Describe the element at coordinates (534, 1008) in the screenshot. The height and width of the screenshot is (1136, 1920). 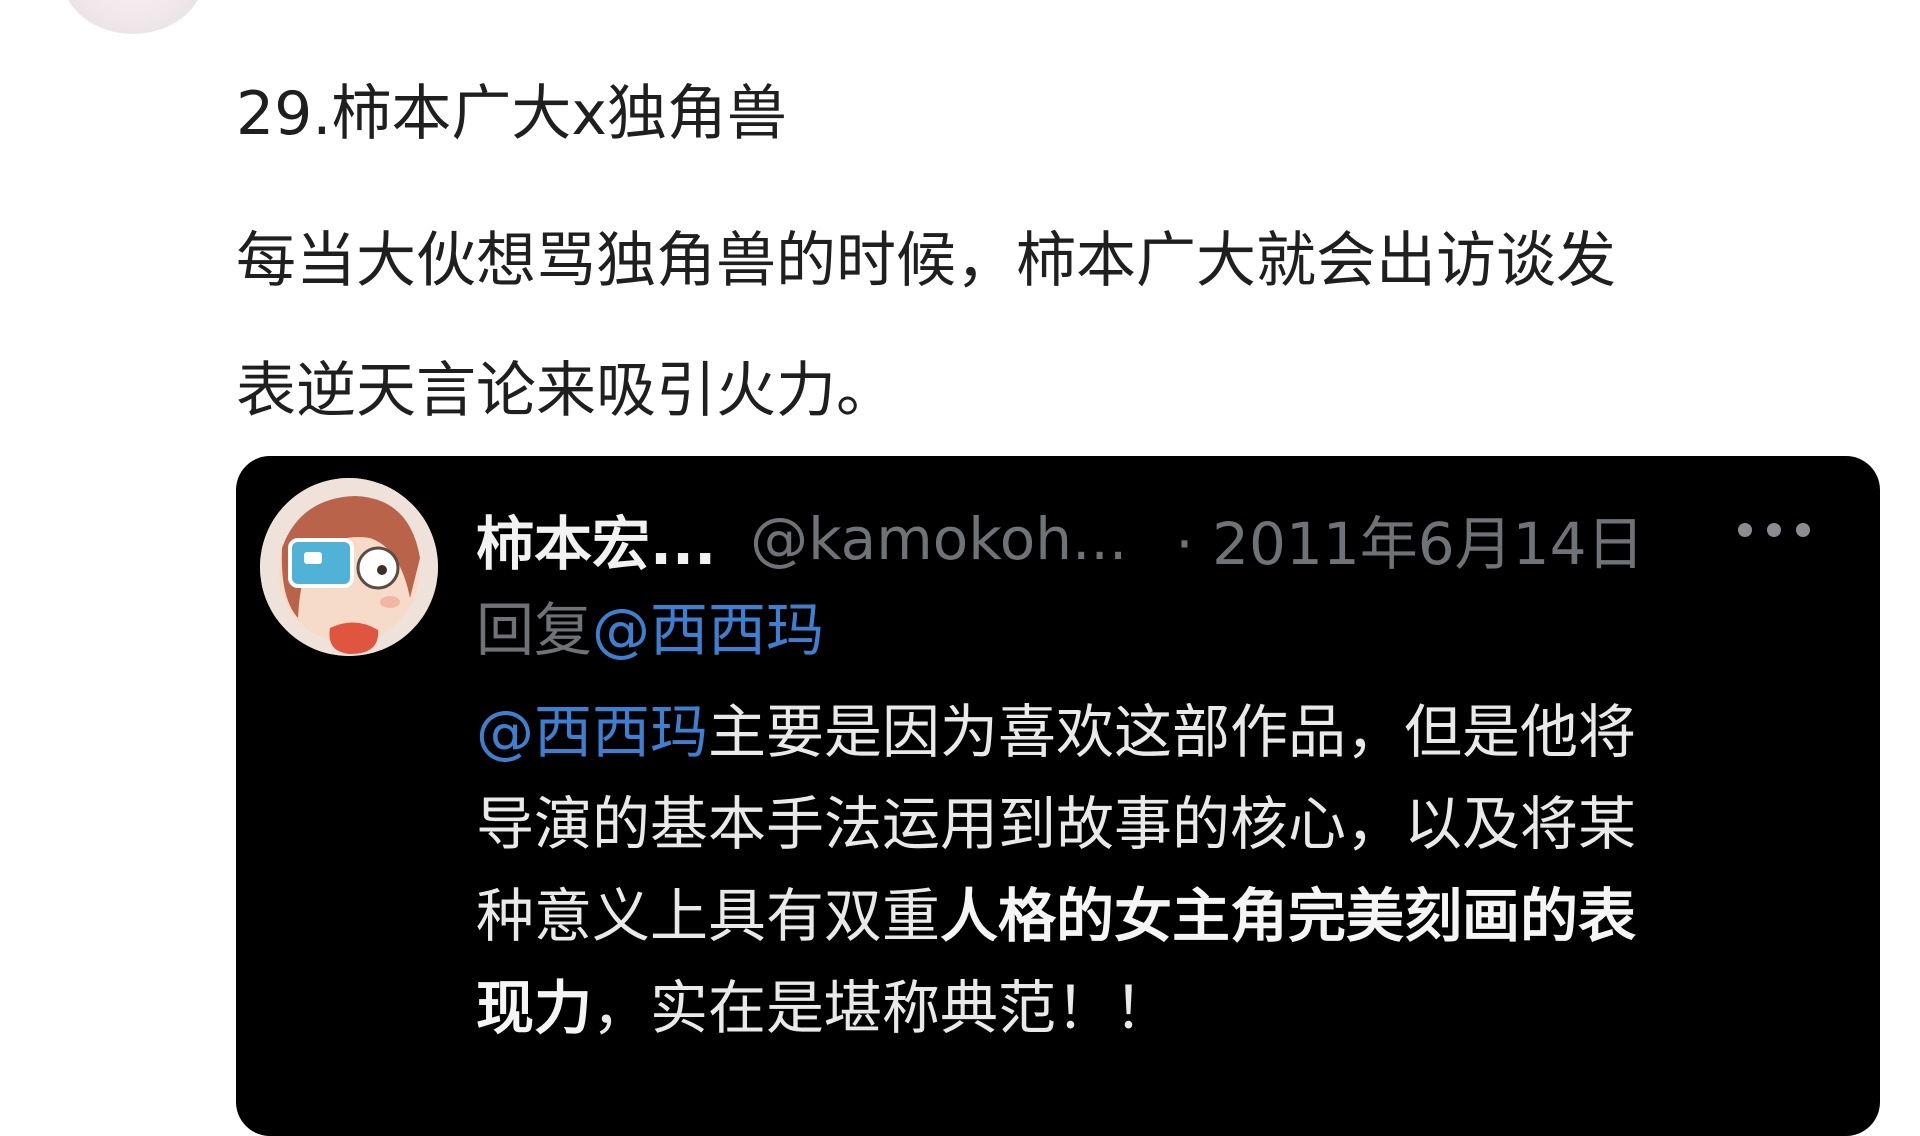
I see `tweet-text-bold-segment: 现力` at that location.